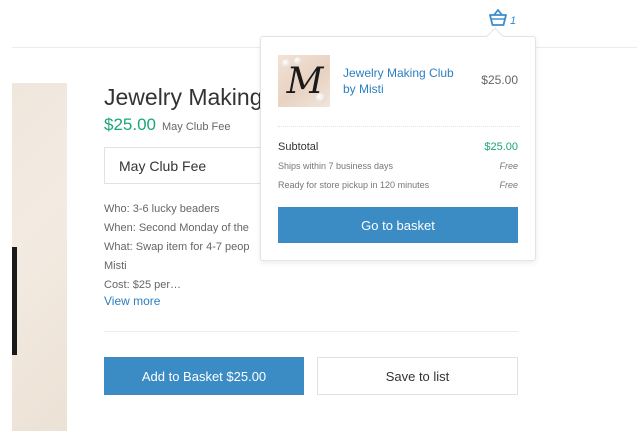  What do you see at coordinates (417, 376) in the screenshot?
I see `save-to-list-button: Save to list` at bounding box center [417, 376].